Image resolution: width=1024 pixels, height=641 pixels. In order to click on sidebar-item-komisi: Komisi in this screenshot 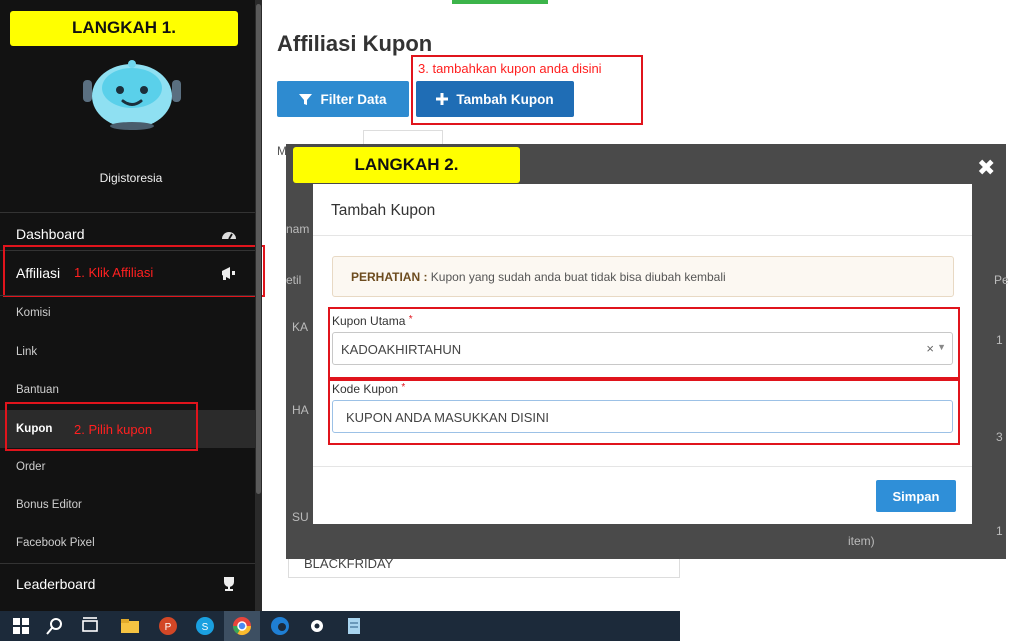, I will do `click(33, 313)`.